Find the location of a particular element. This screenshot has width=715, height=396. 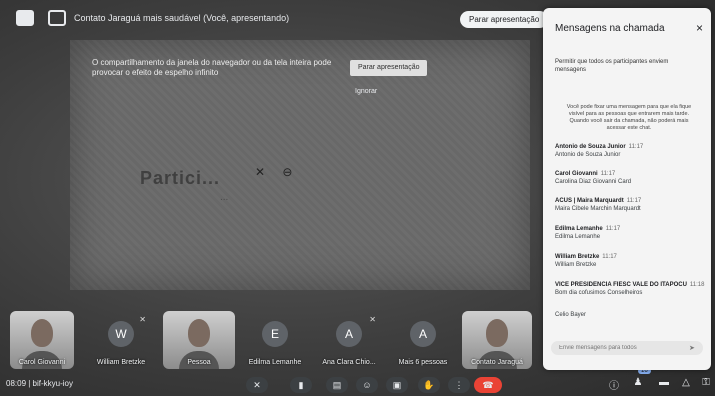

sender-name: Antonio de Souza Junior is located at coordinates (590, 147).